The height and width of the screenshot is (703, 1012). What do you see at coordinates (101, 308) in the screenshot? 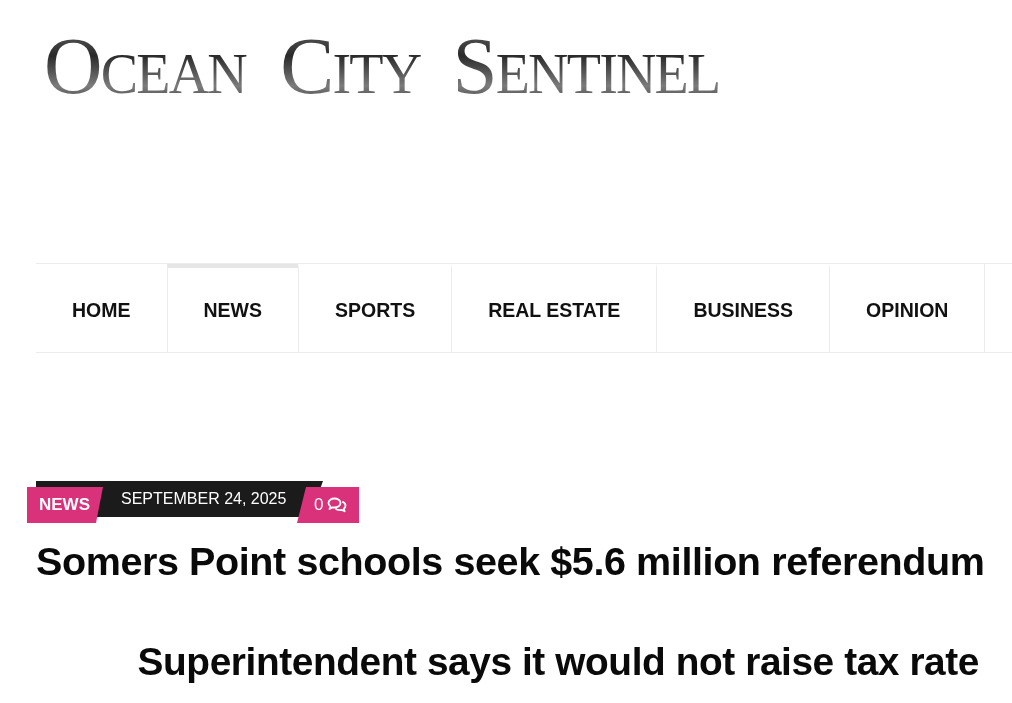
I see `nav-item: HOME` at bounding box center [101, 308].